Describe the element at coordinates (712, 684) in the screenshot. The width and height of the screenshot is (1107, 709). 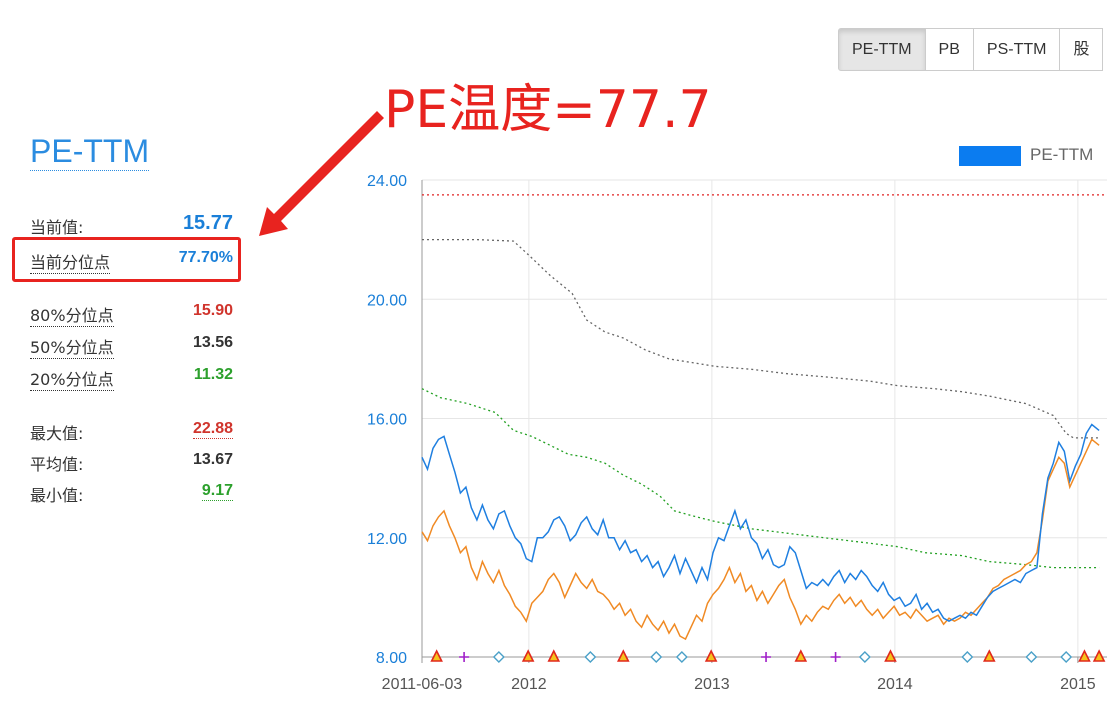
I see `x-tick-label: 2013` at that location.